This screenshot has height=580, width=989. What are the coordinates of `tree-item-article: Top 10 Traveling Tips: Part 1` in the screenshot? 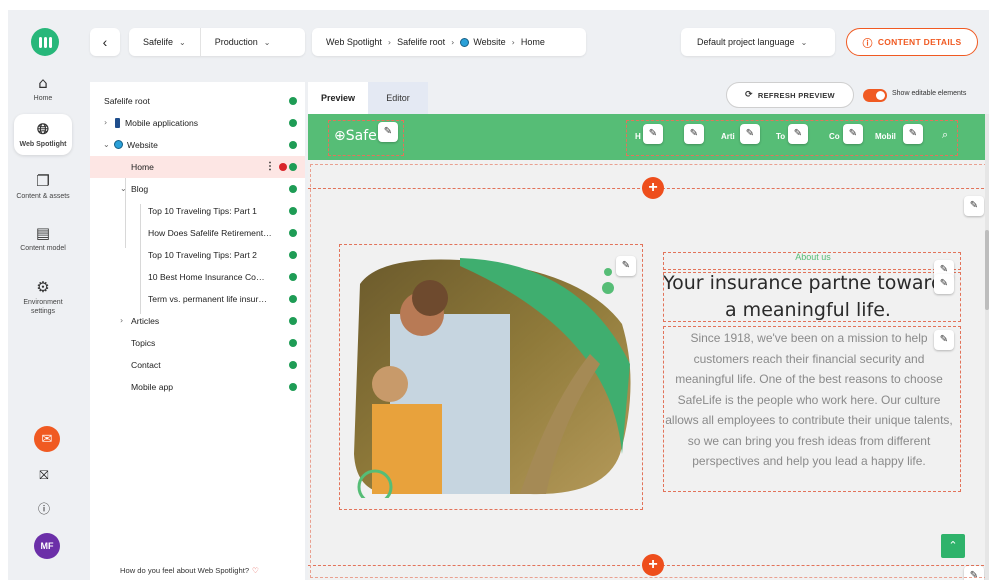 It's located at (197, 211).